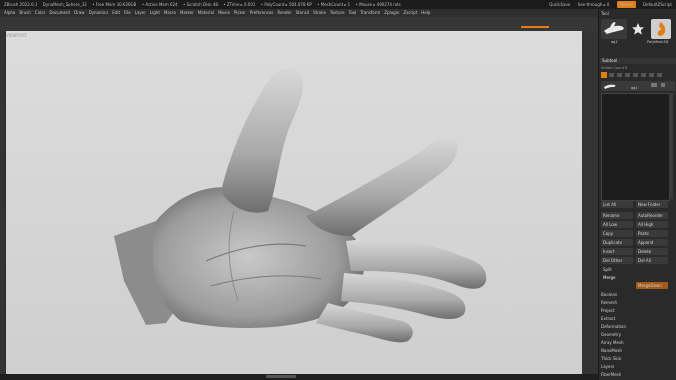  What do you see at coordinates (617, 260) in the screenshot?
I see `subtool-action-button: Del Other` at bounding box center [617, 260].